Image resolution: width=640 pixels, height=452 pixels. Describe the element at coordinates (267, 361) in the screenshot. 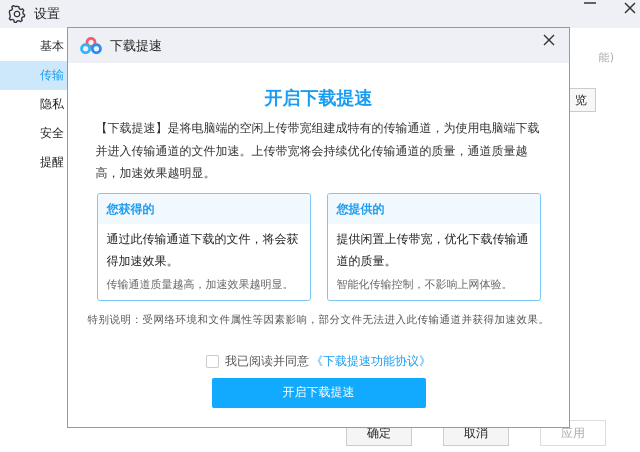

I see `agreement-text: 我已阅读并同意` at that location.